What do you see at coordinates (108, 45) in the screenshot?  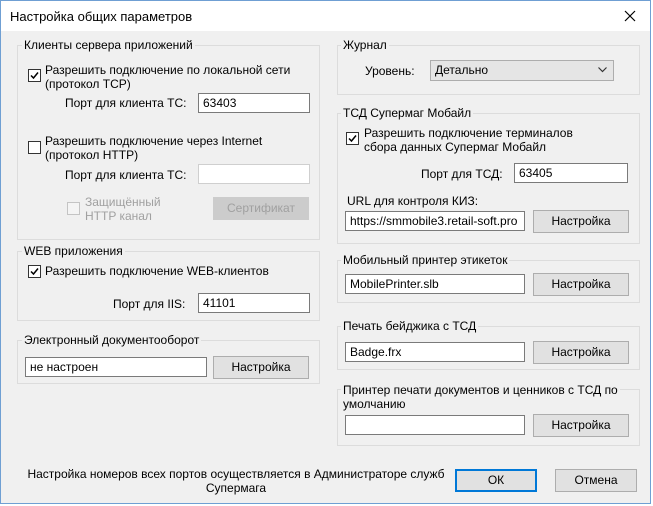 I see `app-clients-title: Клиенты сервера приложений` at bounding box center [108, 45].